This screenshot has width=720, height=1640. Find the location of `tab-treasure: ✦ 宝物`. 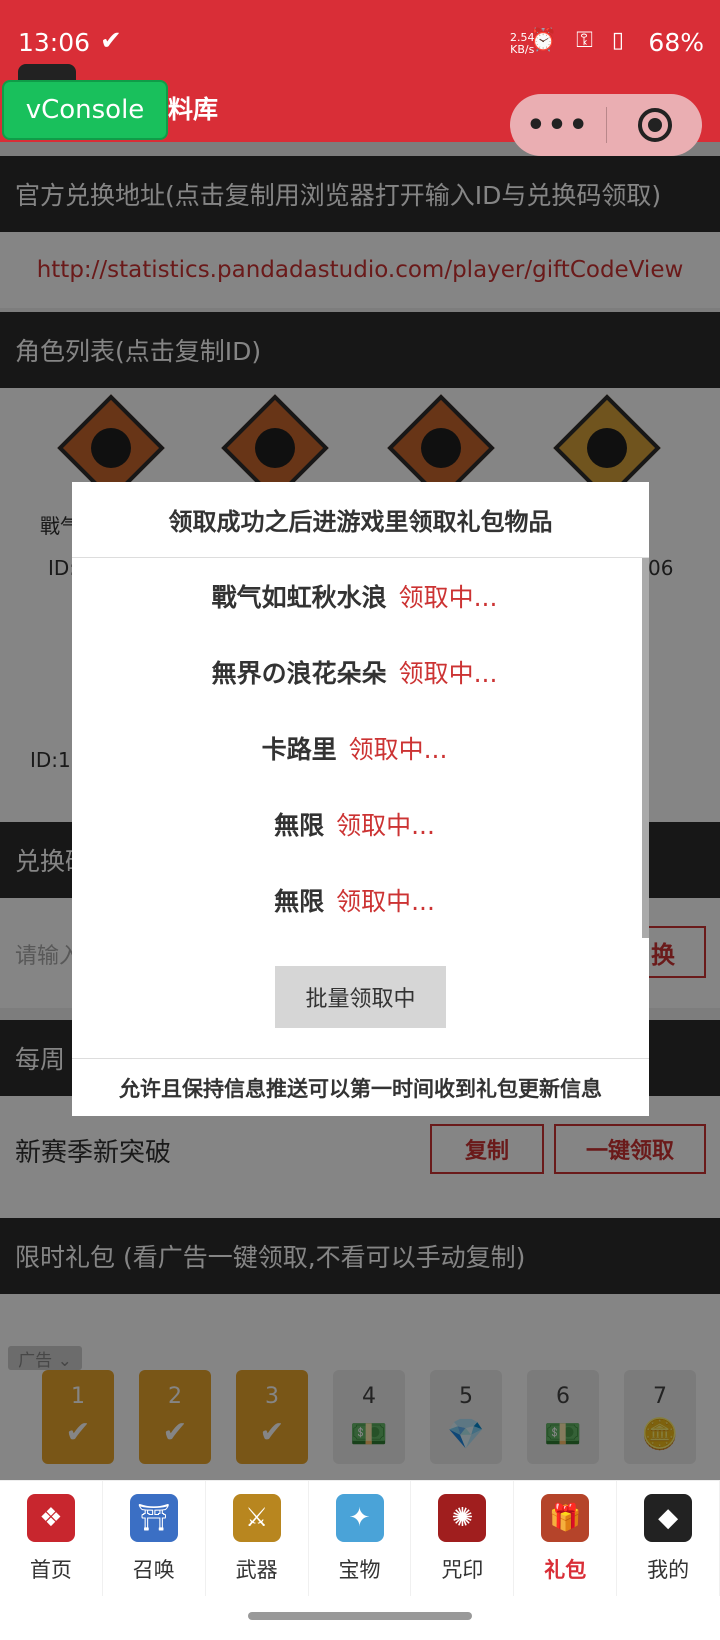

tab-treasure: ✦ 宝物 is located at coordinates (360, 1538).